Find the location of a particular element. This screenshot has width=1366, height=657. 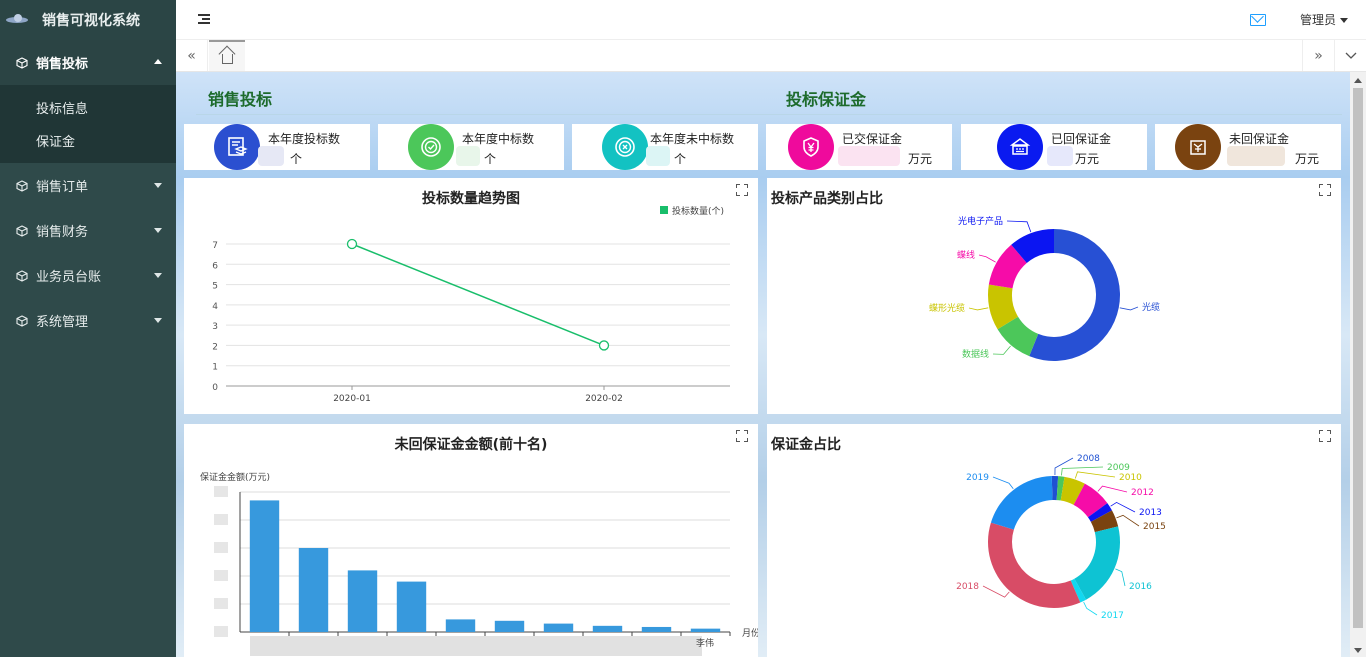

scrollbar-thumb is located at coordinates (1358, 358).